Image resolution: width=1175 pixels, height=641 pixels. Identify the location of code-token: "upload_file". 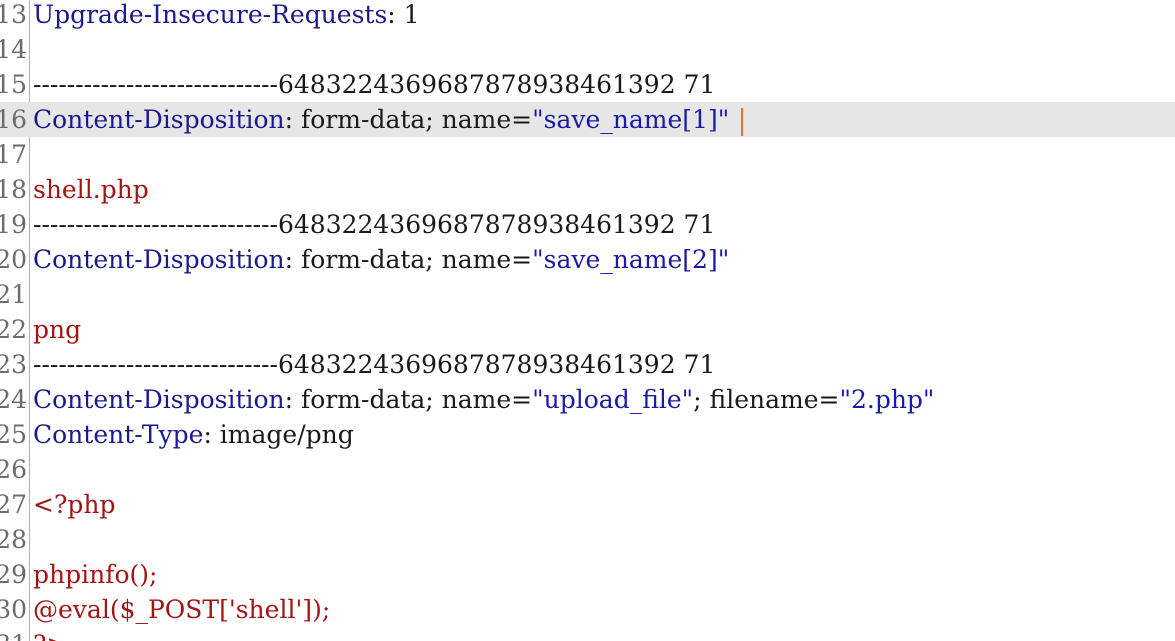
(613, 399).